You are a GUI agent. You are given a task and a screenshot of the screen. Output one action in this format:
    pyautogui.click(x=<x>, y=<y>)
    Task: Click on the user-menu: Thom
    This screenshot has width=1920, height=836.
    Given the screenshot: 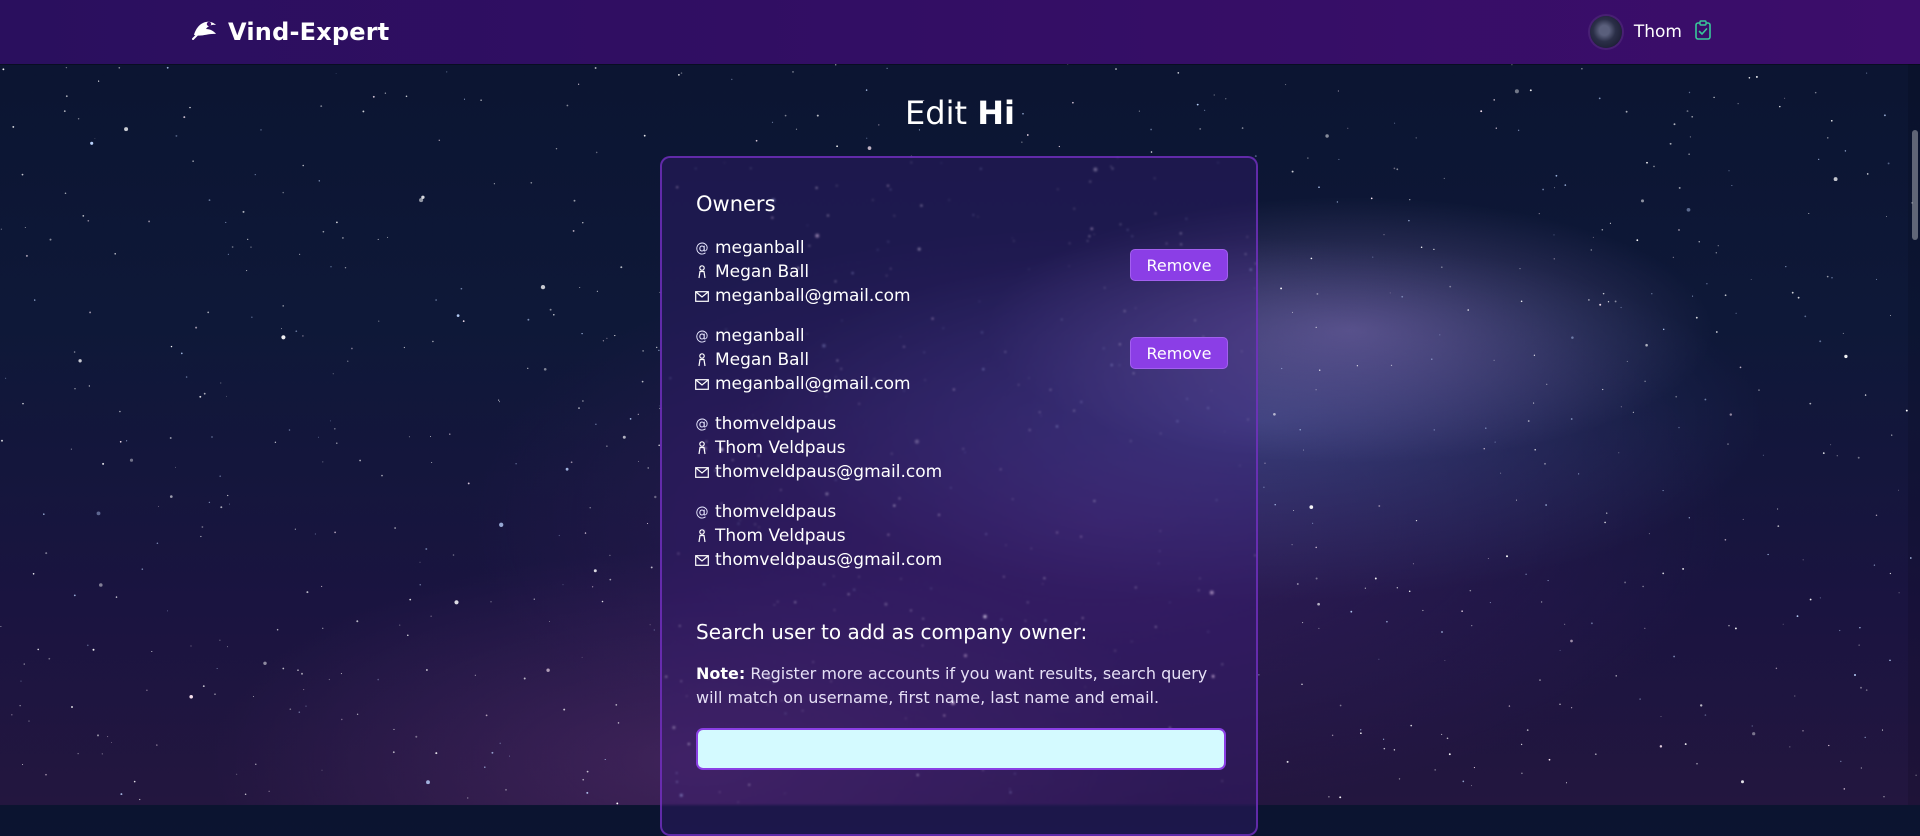 What is the action you would take?
    pyautogui.click(x=1650, y=32)
    